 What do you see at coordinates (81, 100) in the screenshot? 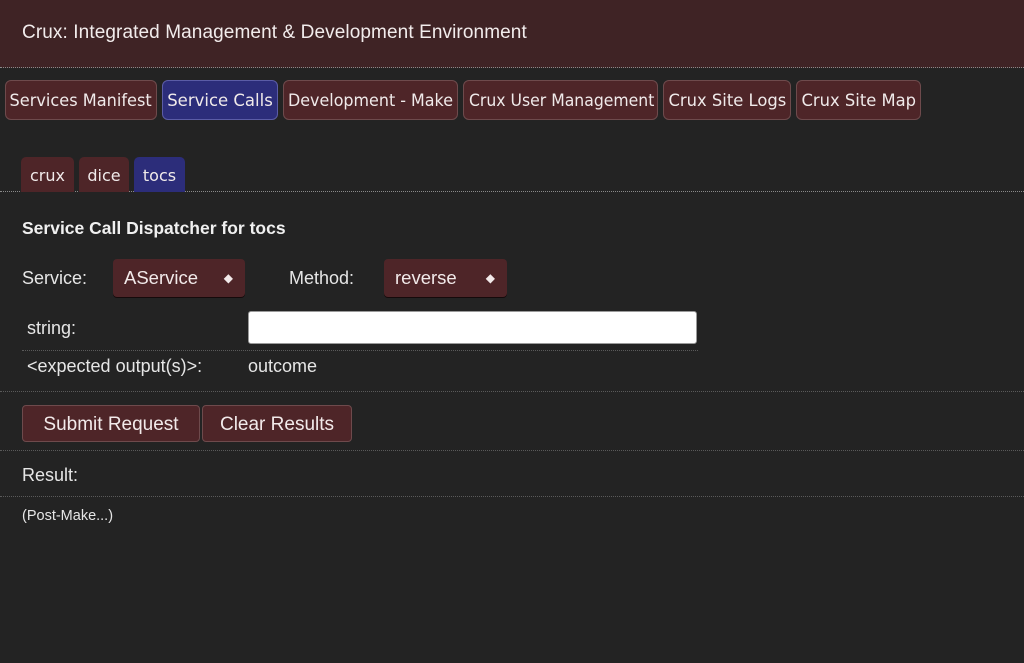
I see `tab-services-manifest: Services Manifest` at bounding box center [81, 100].